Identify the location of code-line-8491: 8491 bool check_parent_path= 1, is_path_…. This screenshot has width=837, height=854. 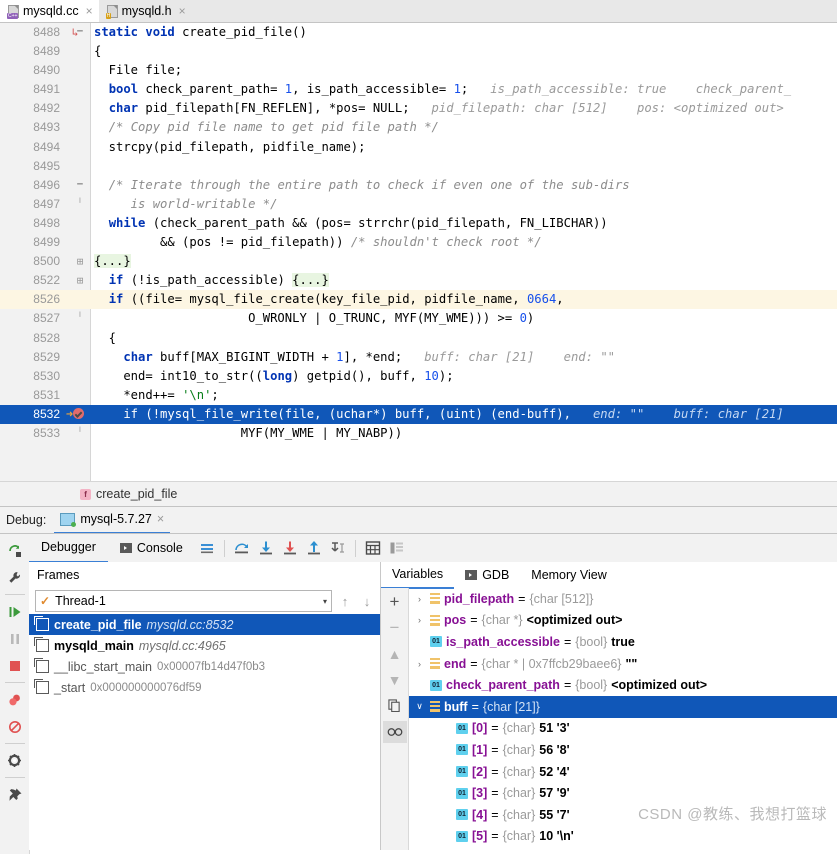
(418, 89).